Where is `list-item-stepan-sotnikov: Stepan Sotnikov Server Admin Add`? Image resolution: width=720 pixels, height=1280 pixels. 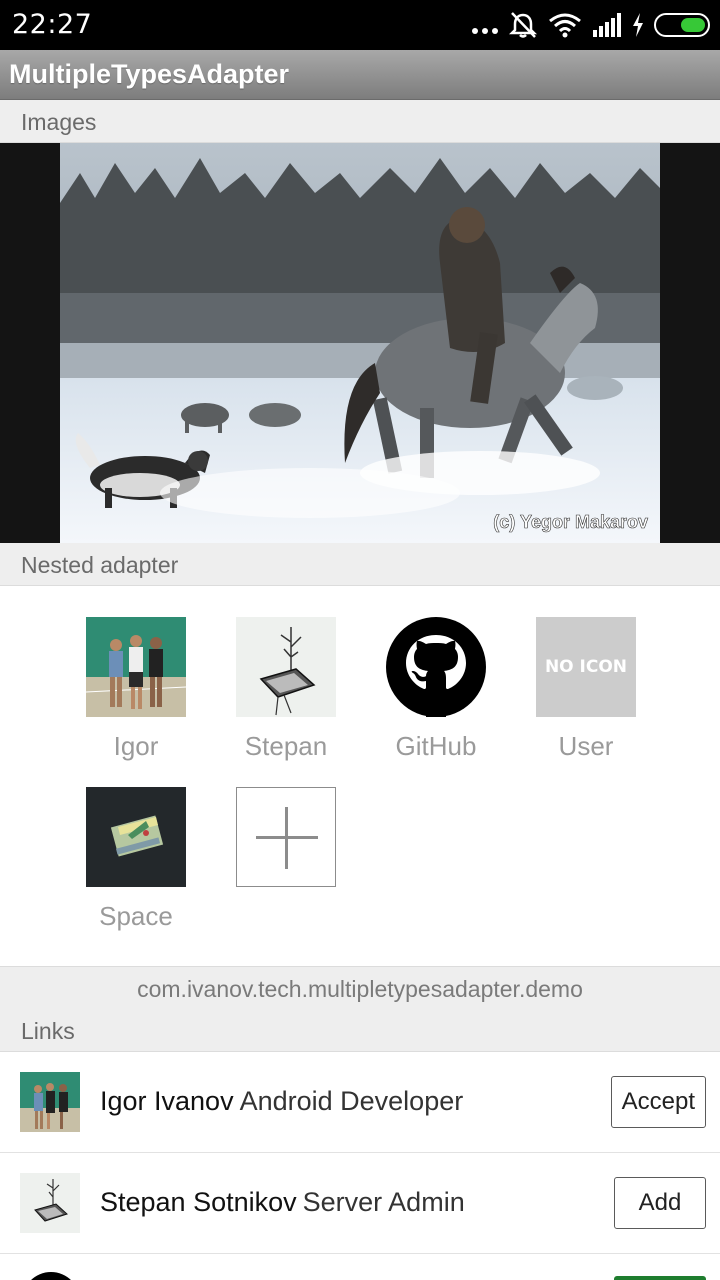 list-item-stepan-sotnikov: Stepan Sotnikov Server Admin Add is located at coordinates (360, 1203).